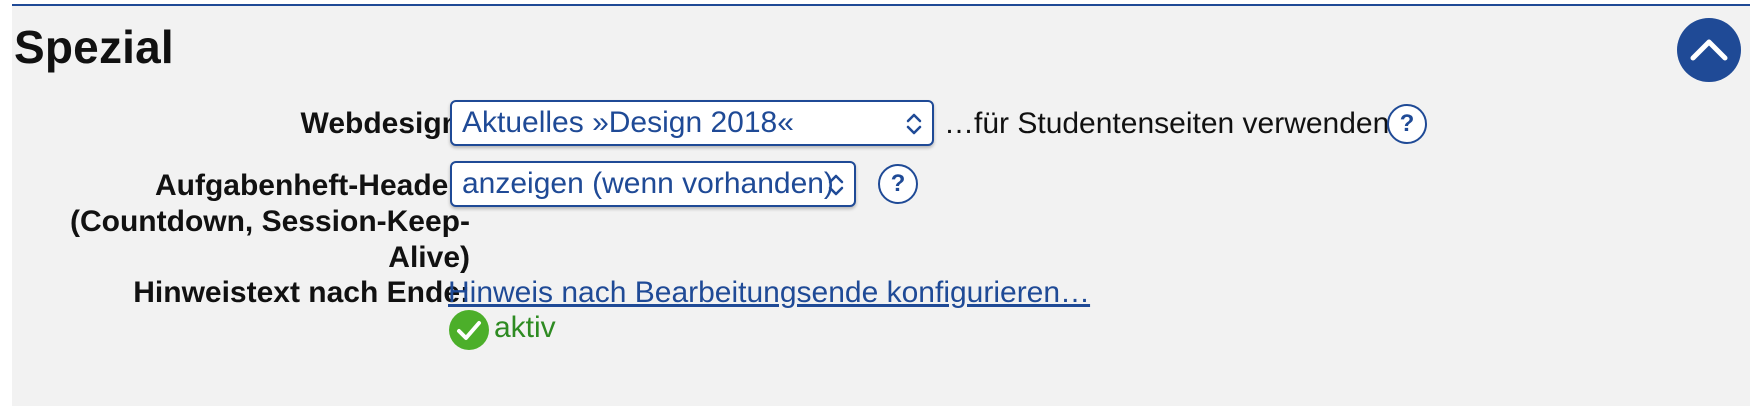  I want to click on collapse-button, so click(1709, 50).